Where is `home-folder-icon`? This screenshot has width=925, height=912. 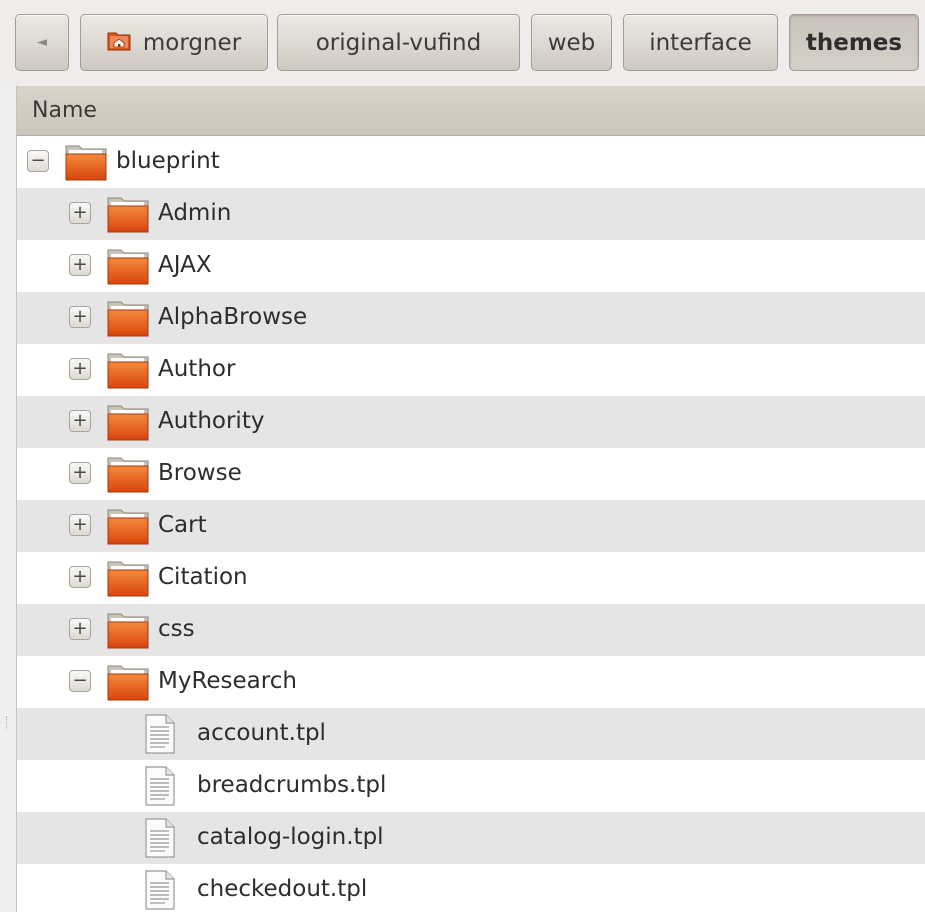 home-folder-icon is located at coordinates (119, 43).